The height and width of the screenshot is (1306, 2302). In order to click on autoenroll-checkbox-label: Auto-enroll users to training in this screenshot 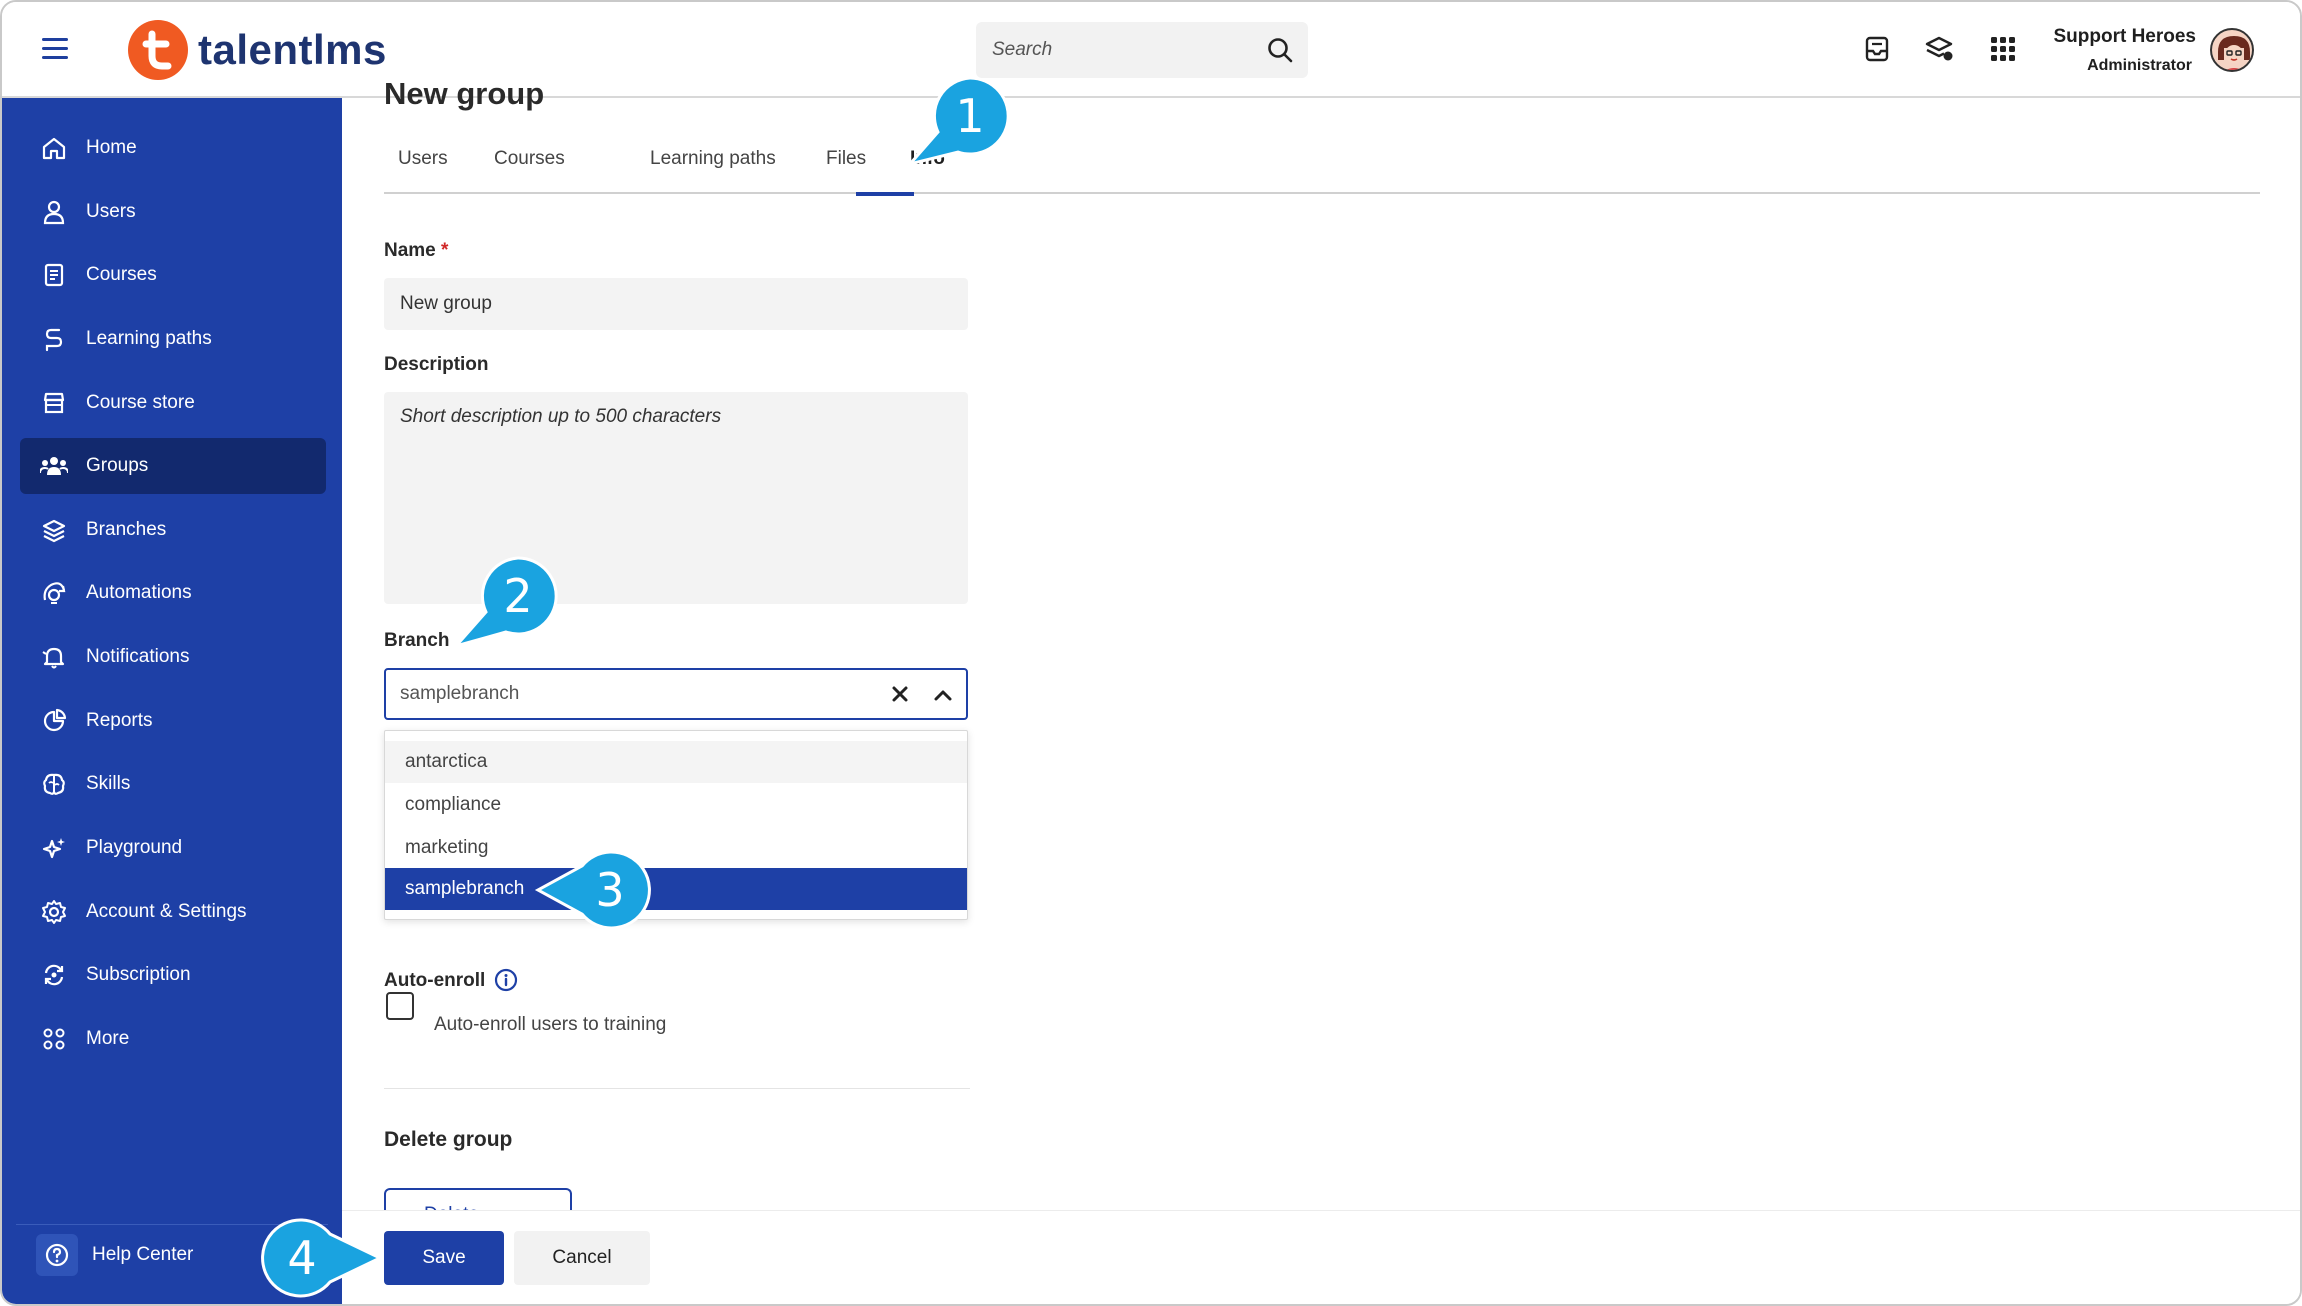, I will do `click(550, 1024)`.